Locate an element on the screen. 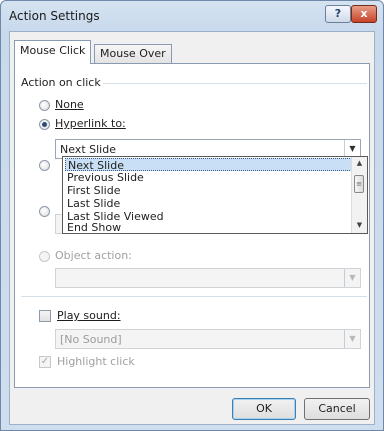  object-action-label: Object action: is located at coordinates (93, 255).